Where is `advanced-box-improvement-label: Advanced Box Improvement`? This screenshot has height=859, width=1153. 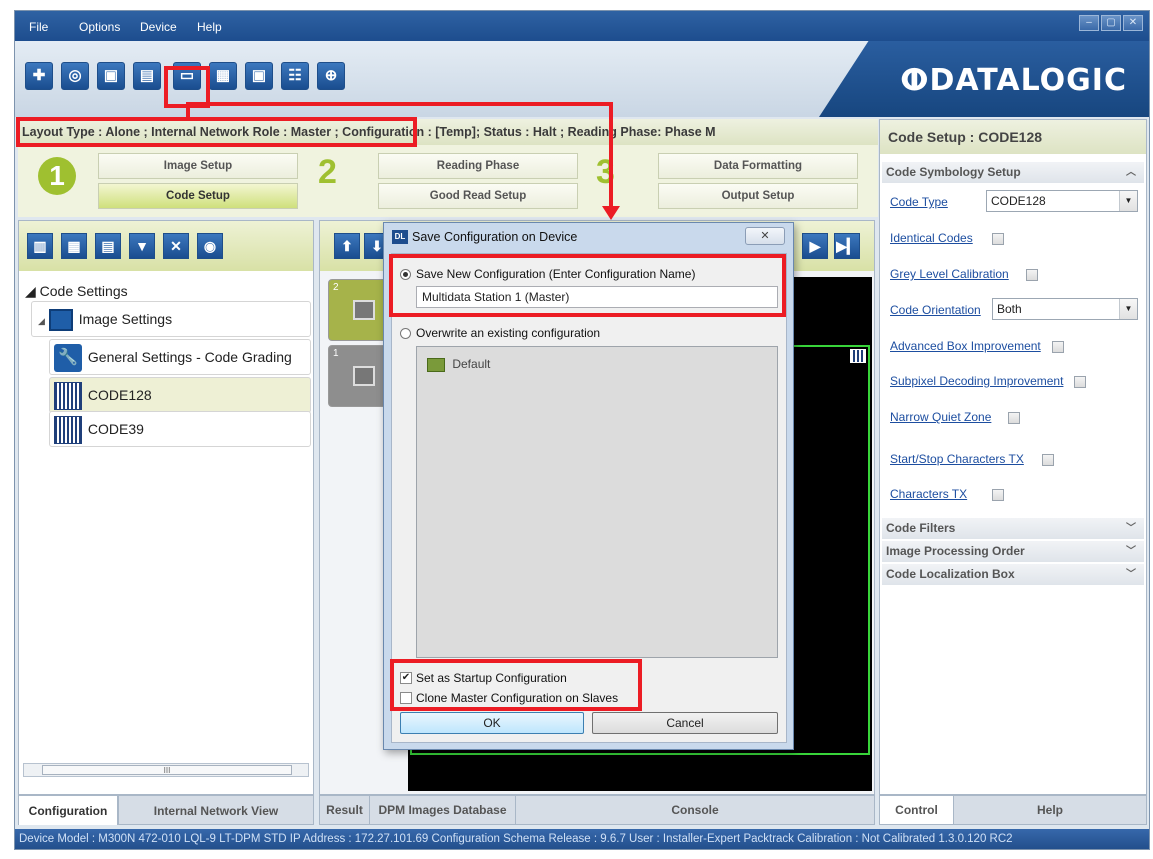
advanced-box-improvement-label: Advanced Box Improvement is located at coordinates (965, 346).